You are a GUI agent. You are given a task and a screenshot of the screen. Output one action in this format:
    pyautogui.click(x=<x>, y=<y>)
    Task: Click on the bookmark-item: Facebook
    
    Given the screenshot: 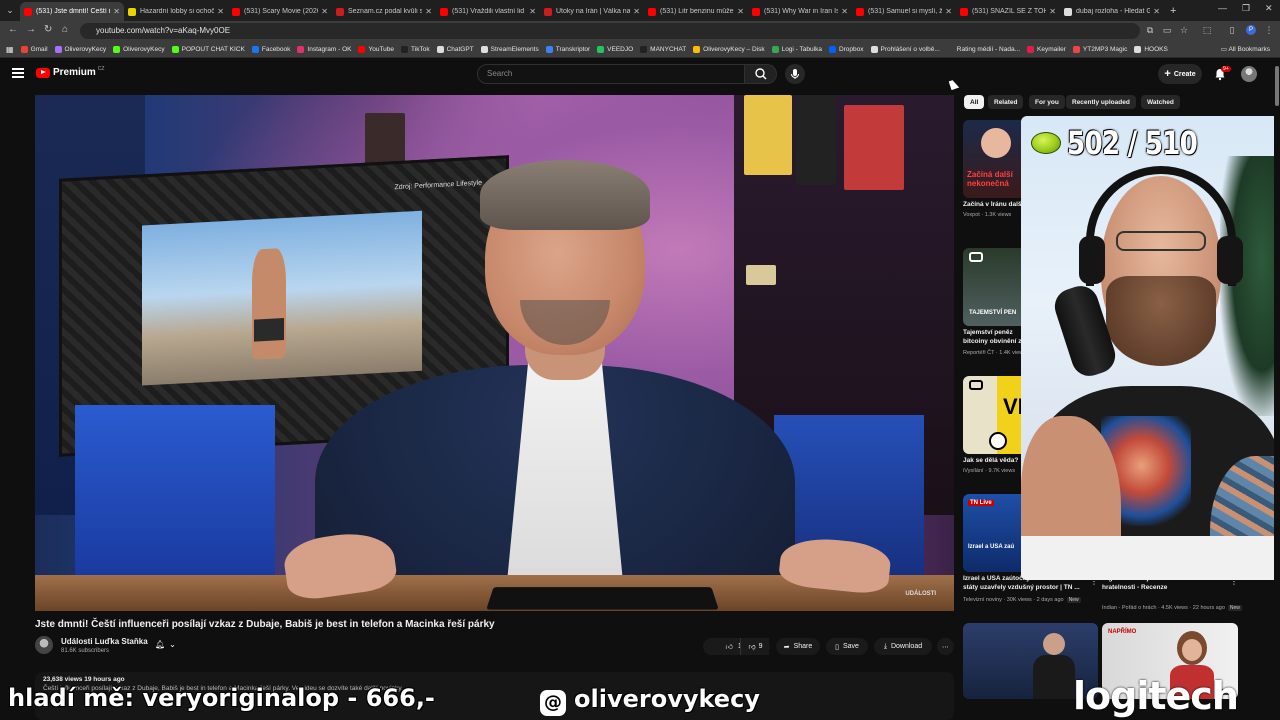 What is the action you would take?
    pyautogui.click(x=270, y=49)
    